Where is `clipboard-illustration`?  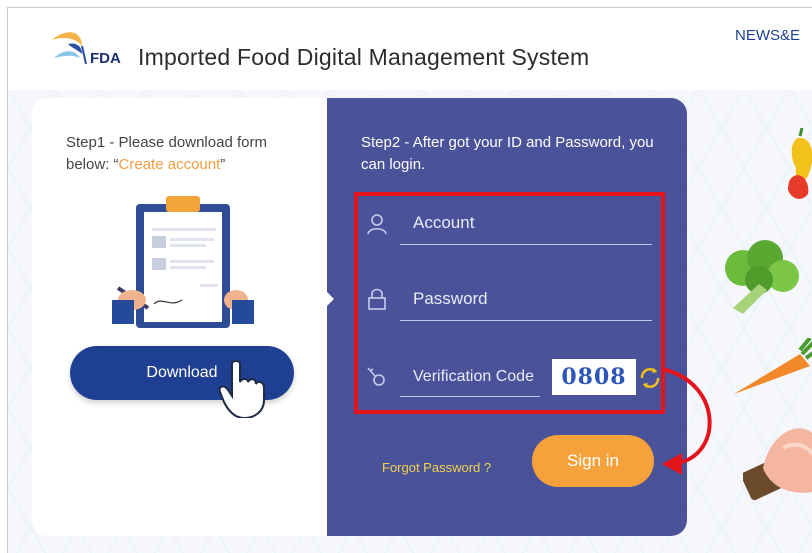
clipboard-illustration is located at coordinates (183, 262).